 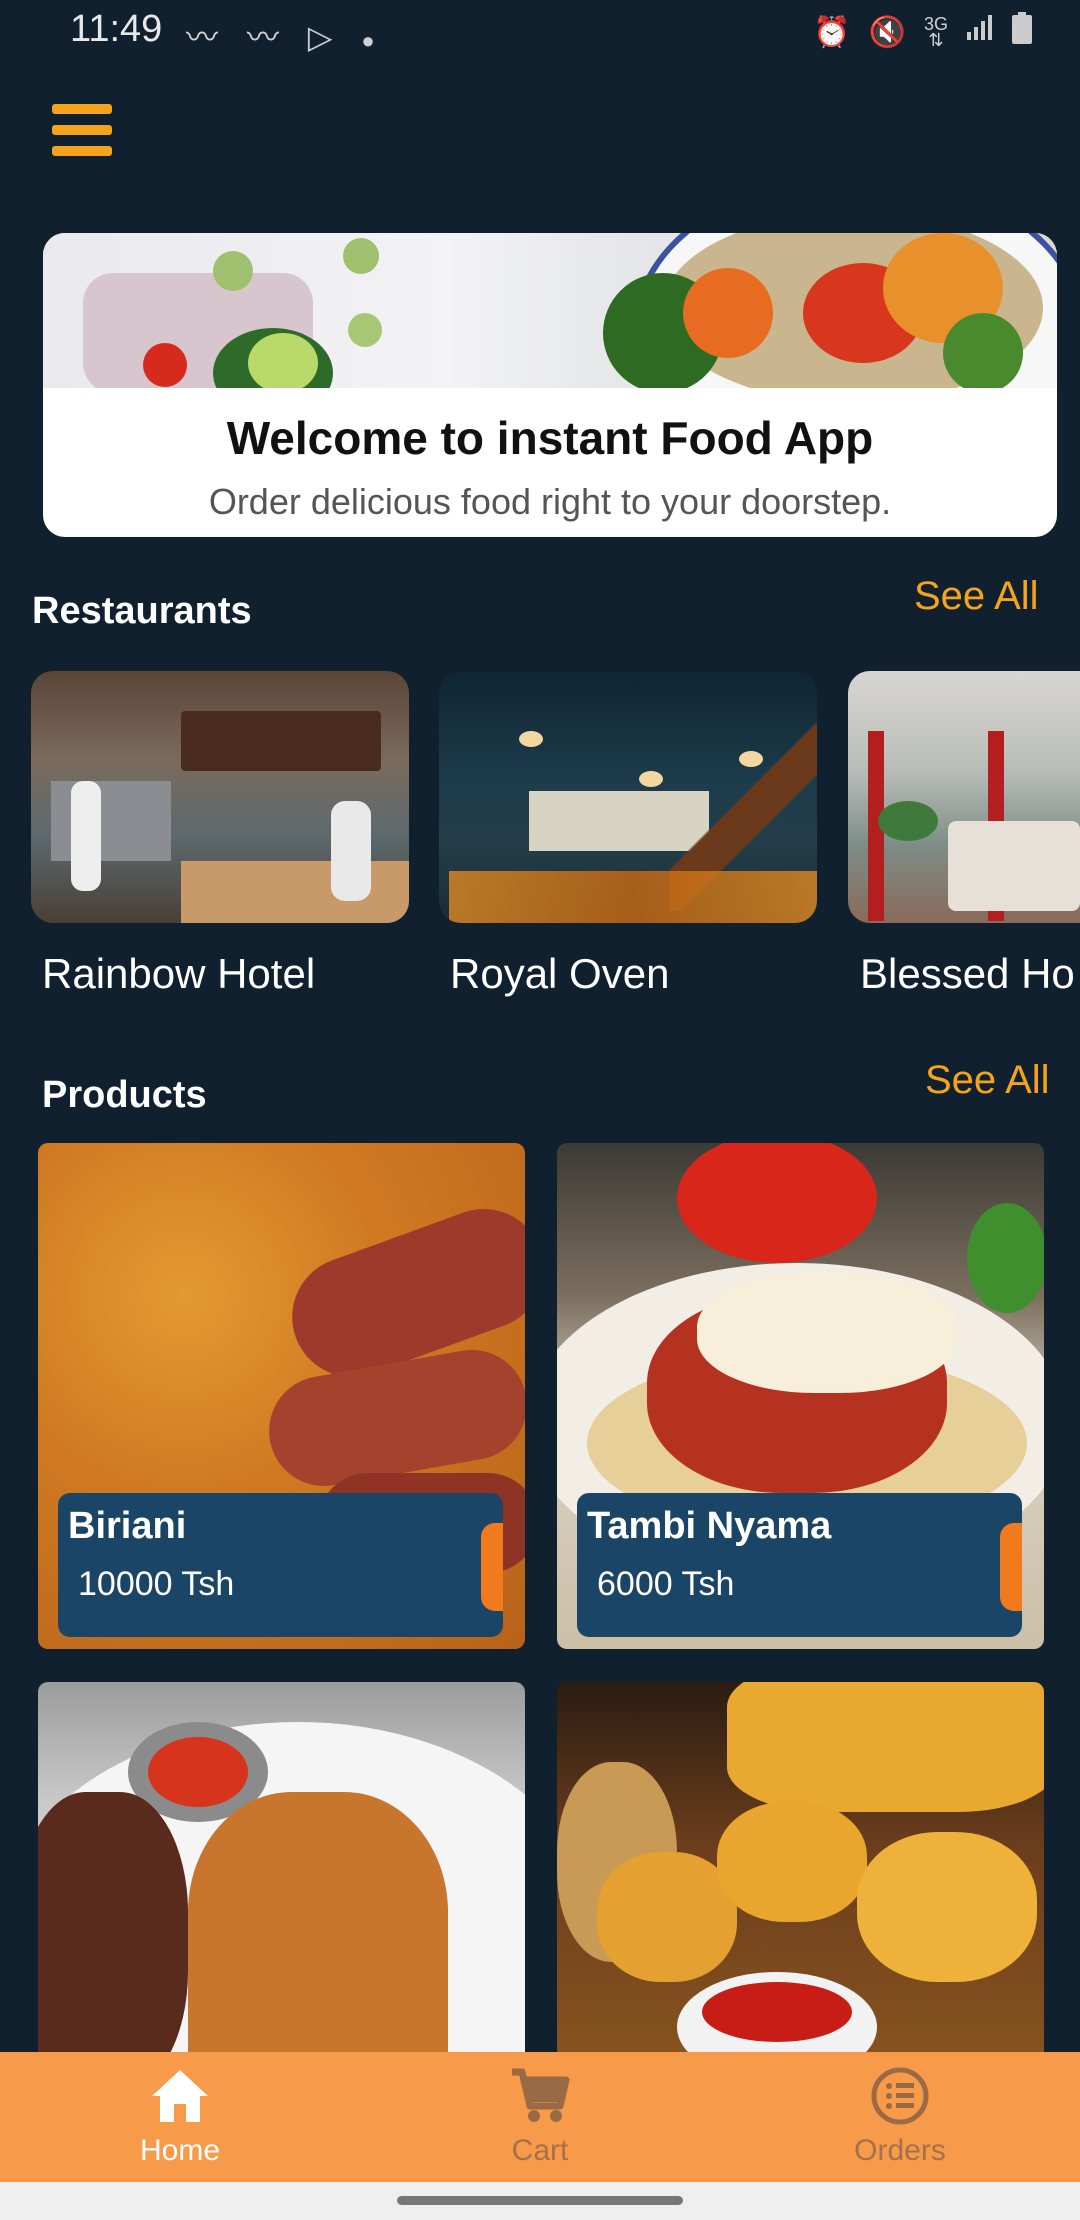 What do you see at coordinates (124, 1095) in the screenshot?
I see `products-title: Products` at bounding box center [124, 1095].